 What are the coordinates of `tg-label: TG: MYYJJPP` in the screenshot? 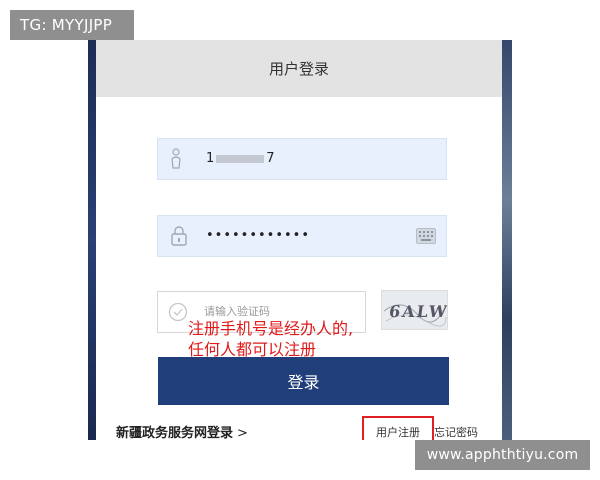 It's located at (72, 25).